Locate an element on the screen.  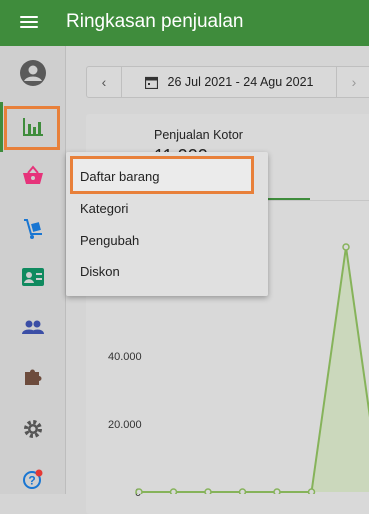
sidebar-item-integrations is located at coordinates (32, 377).